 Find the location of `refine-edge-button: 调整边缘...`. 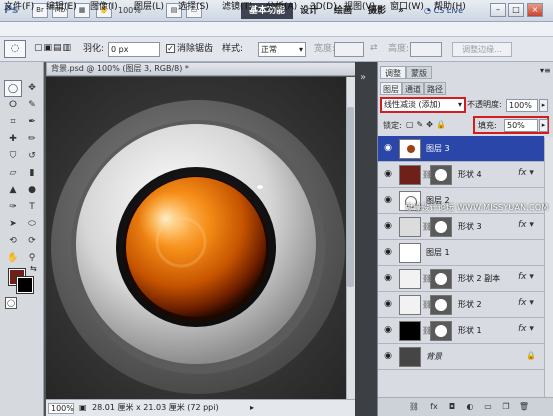

refine-edge-button: 调整边缘... is located at coordinates (482, 49).